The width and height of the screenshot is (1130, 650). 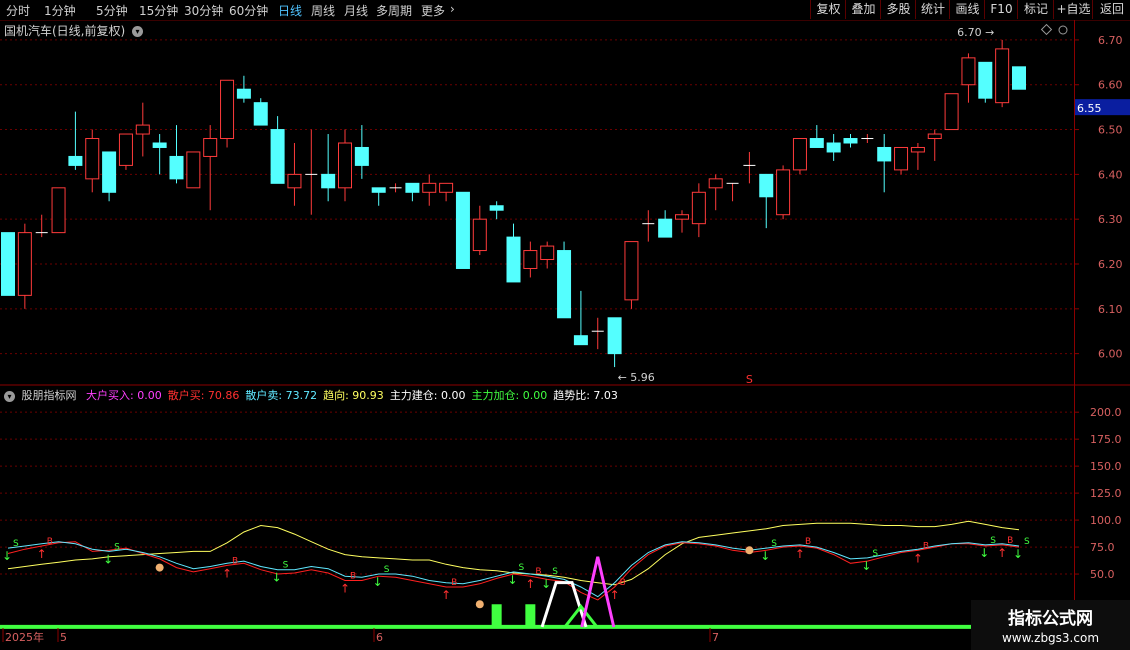 What do you see at coordinates (1106, 439) in the screenshot?
I see `indicator-tick-label: 175.0` at bounding box center [1106, 439].